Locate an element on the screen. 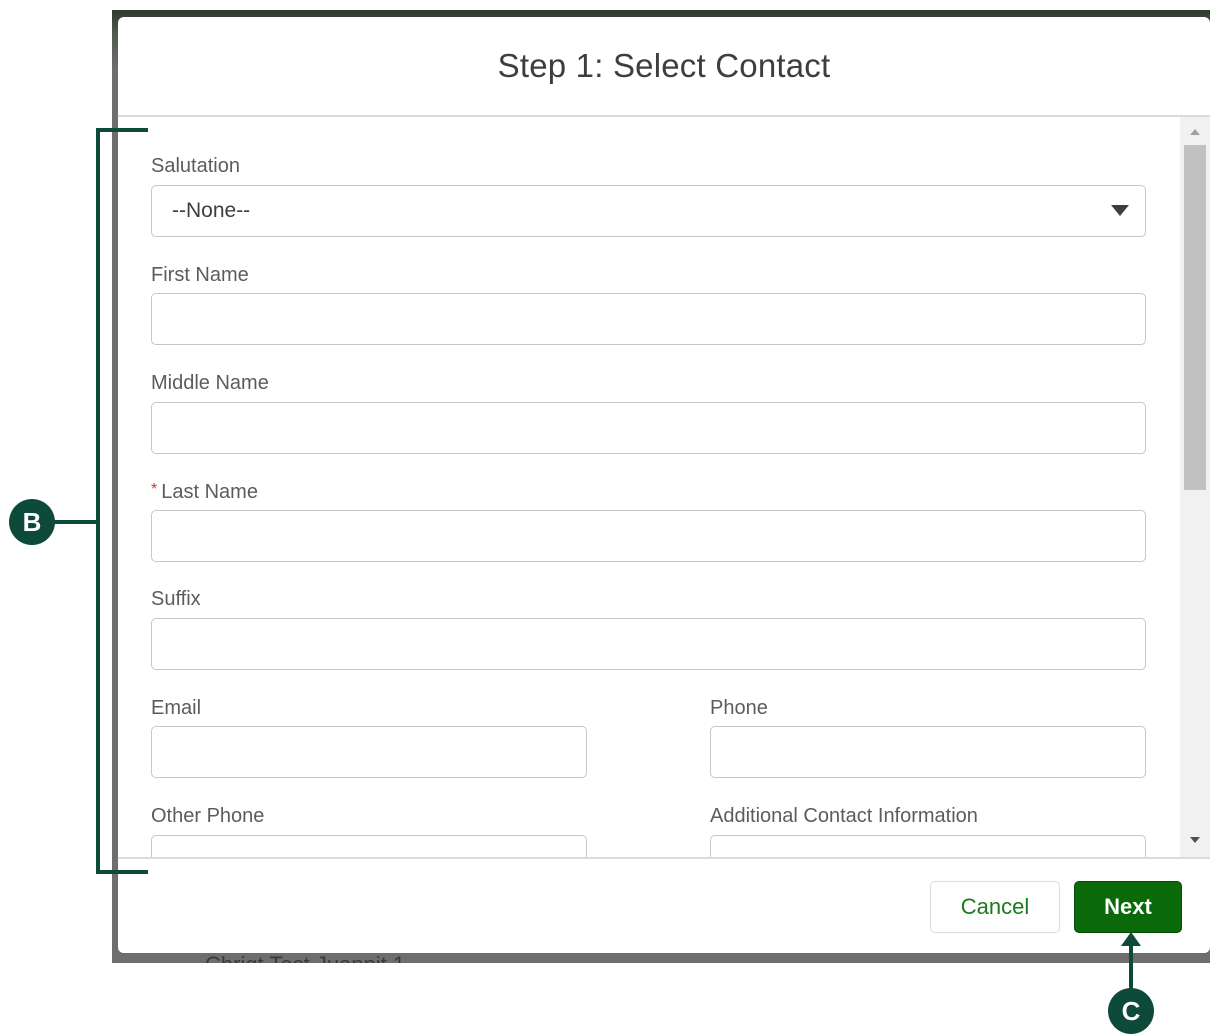 The width and height of the screenshot is (1210, 1034). next-button: Next is located at coordinates (1128, 907).